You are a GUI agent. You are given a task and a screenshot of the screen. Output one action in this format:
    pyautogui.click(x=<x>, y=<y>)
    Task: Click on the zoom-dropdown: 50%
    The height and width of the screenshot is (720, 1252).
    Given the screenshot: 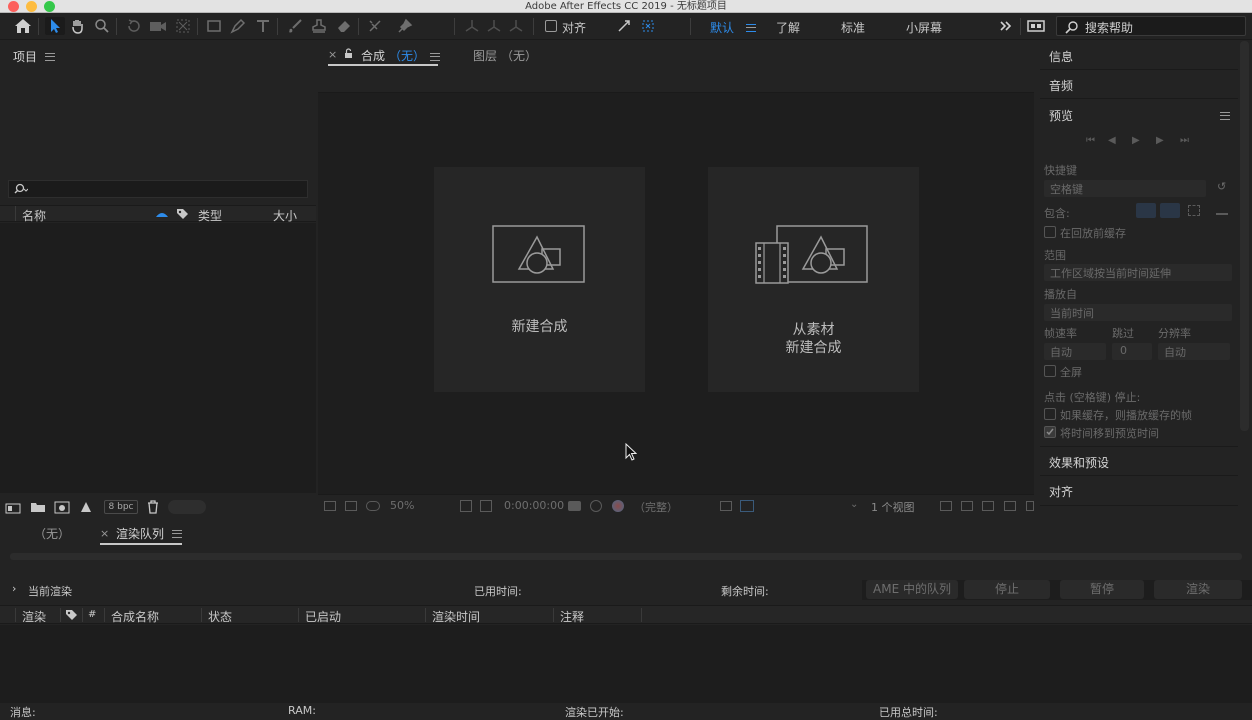 What is the action you would take?
    pyautogui.click(x=402, y=505)
    